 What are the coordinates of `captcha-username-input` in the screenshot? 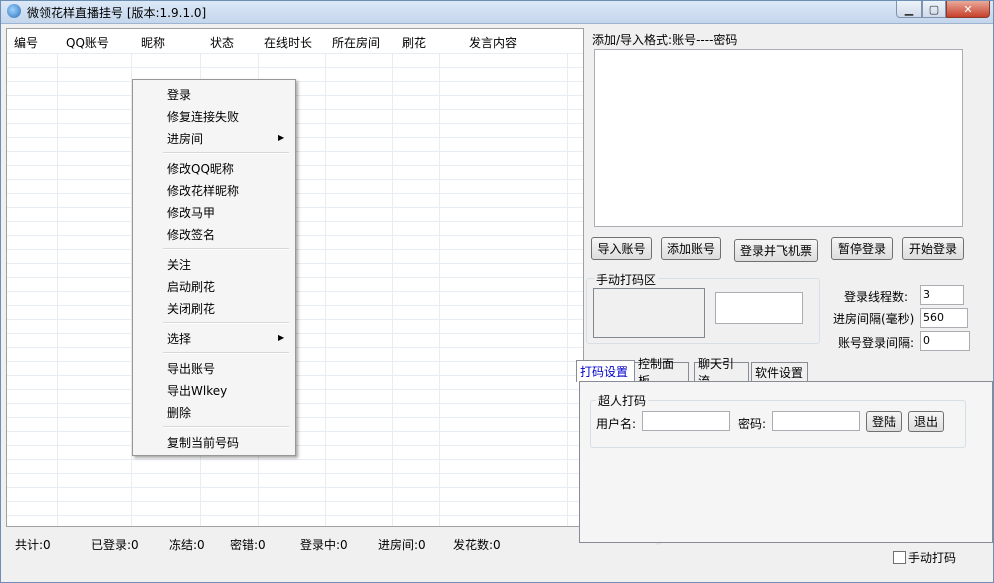 It's located at (686, 421).